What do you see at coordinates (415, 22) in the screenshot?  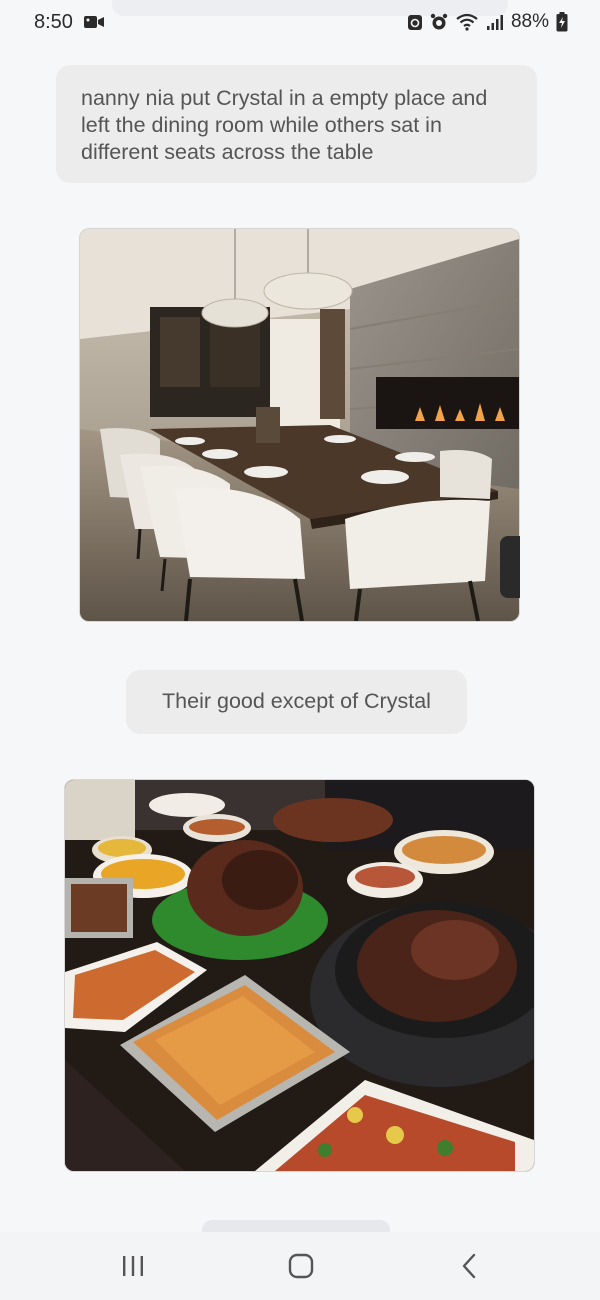 I see `recycle-icon` at bounding box center [415, 22].